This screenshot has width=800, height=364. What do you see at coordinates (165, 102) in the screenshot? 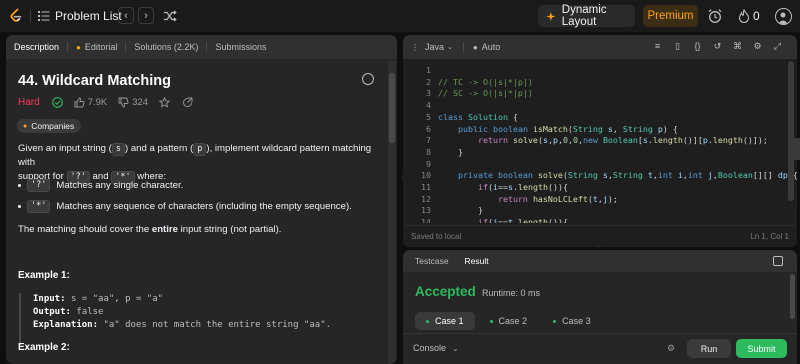
I see `star-icon` at bounding box center [165, 102].